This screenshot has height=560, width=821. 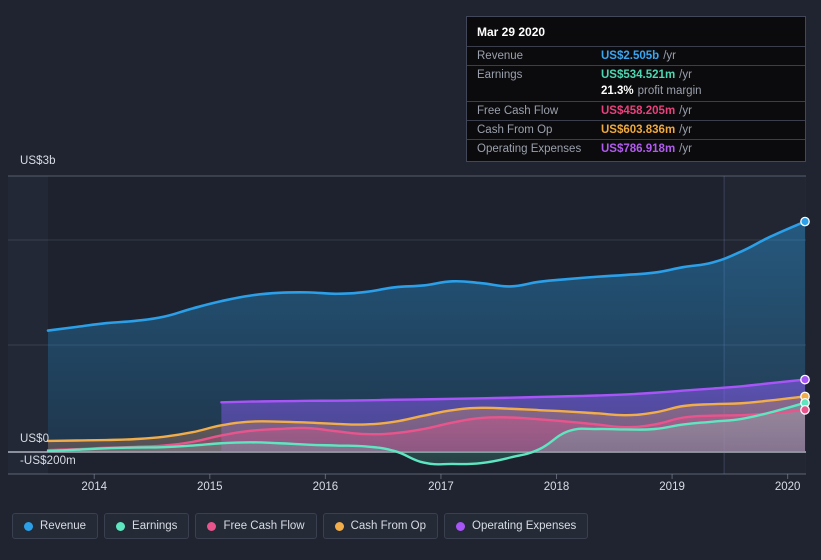 What do you see at coordinates (63, 526) in the screenshot?
I see `legend-item-label: Revenue` at bounding box center [63, 526].